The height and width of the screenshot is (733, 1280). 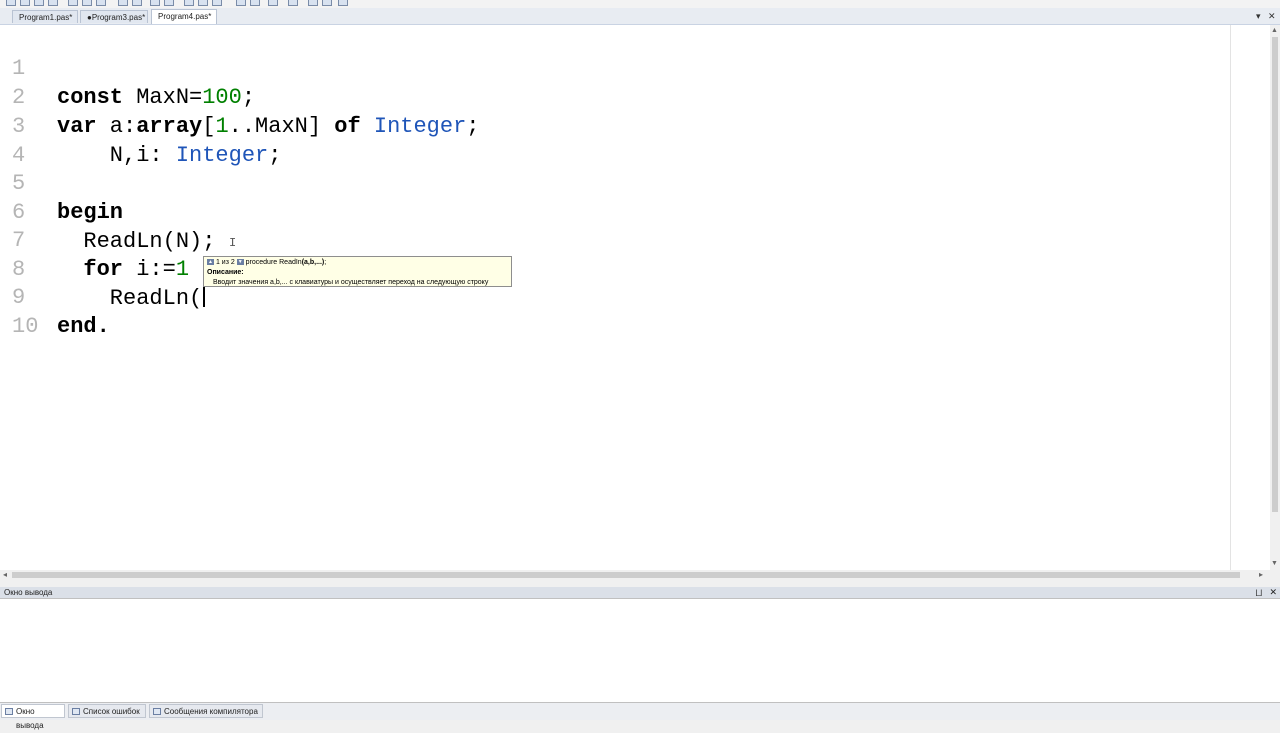 What do you see at coordinates (273, 3) in the screenshot?
I see `format-icon` at bounding box center [273, 3].